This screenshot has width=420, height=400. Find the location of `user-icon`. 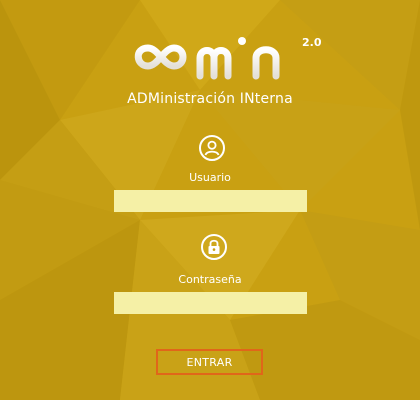

user-icon is located at coordinates (212, 148).